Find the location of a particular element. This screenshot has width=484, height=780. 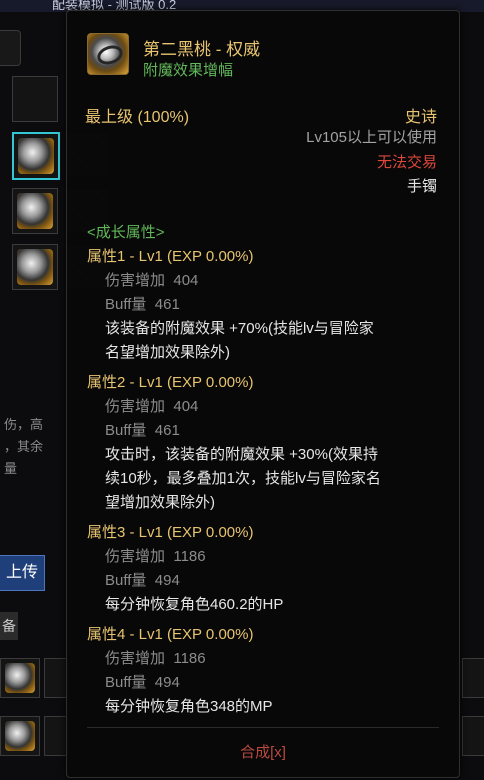

equipment-slot-bracelet is located at coordinates (36, 156).